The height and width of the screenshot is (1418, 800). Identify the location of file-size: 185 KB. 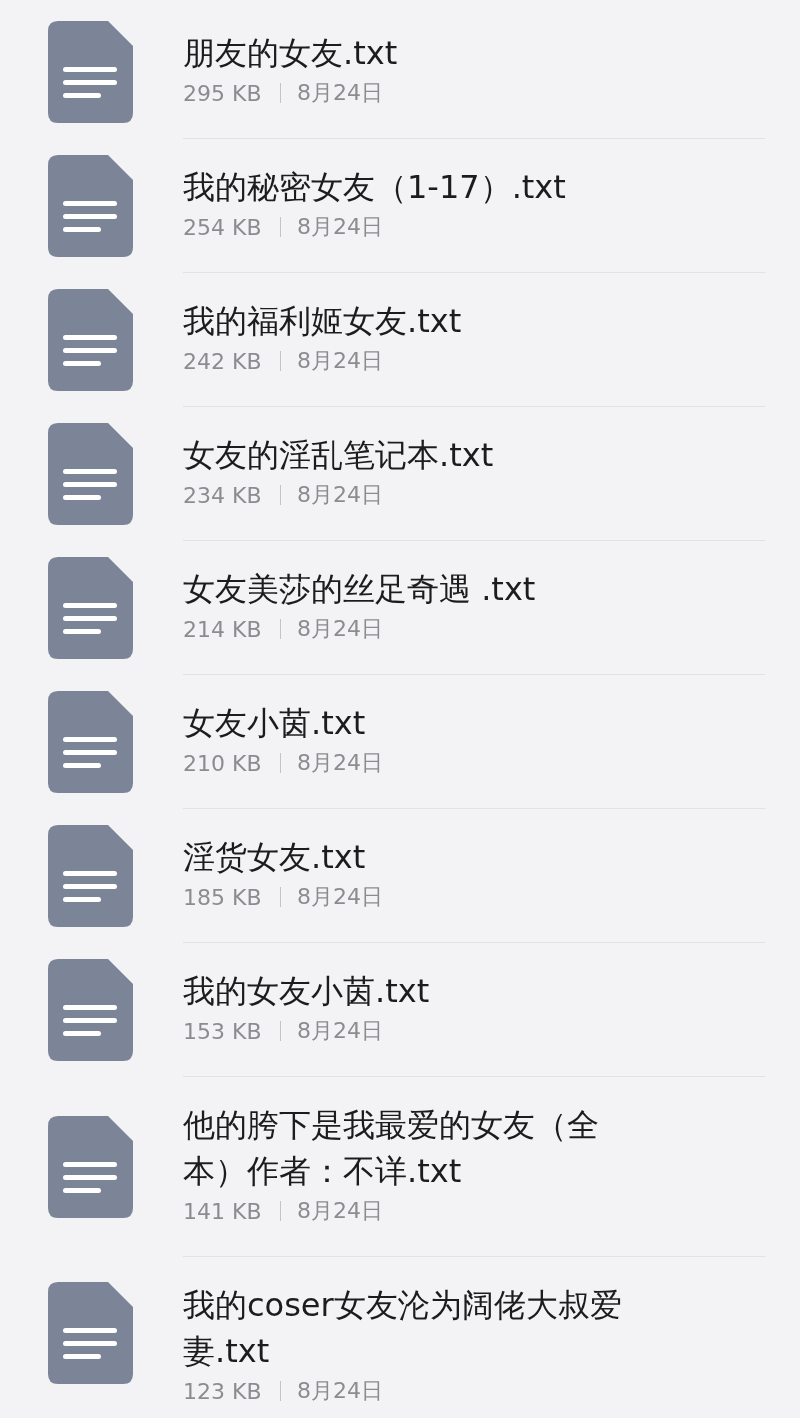
(222, 897).